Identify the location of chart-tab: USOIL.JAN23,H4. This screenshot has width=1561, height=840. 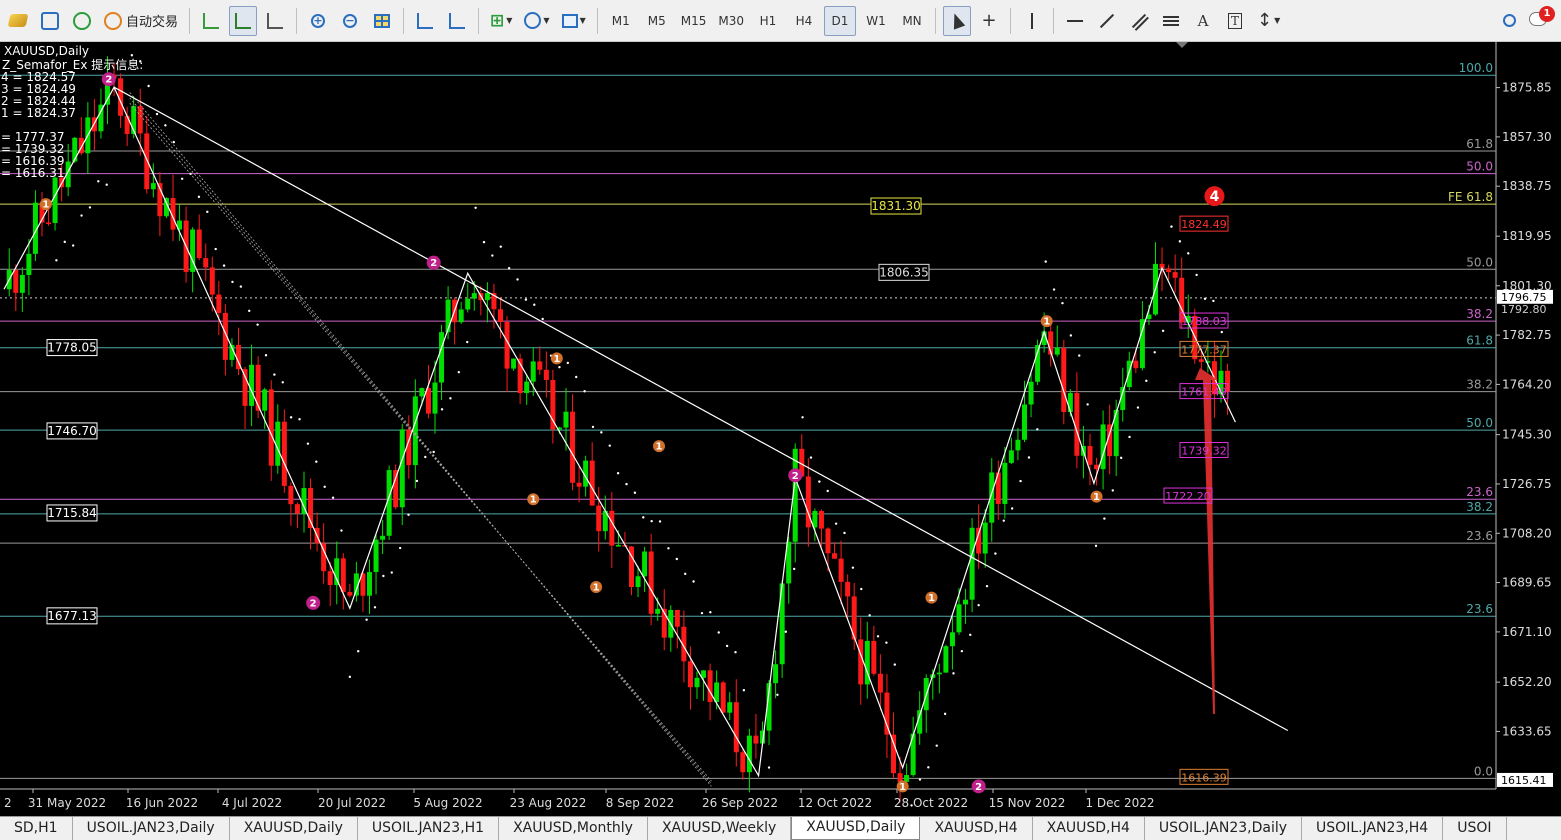
(1373, 828).